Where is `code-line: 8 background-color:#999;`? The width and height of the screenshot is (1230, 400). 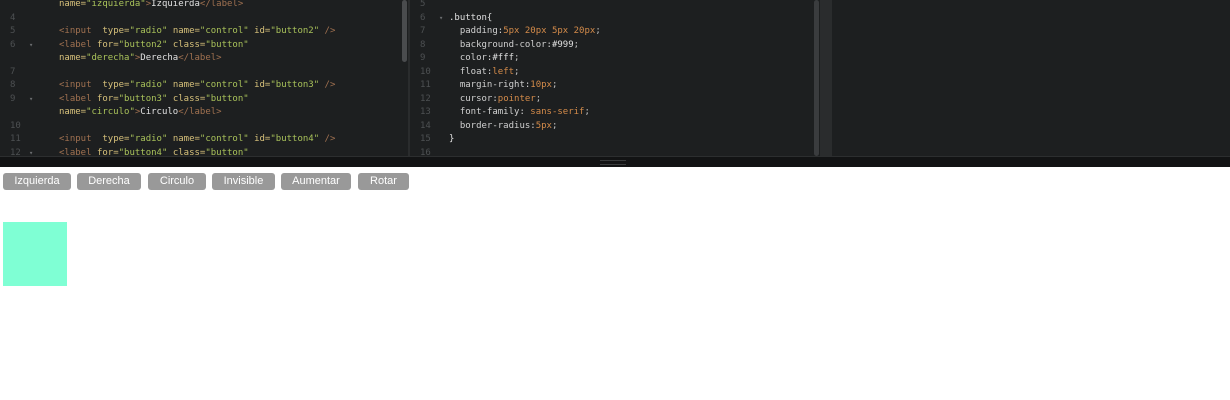 code-line: 8 background-color:#999; is located at coordinates (615, 45).